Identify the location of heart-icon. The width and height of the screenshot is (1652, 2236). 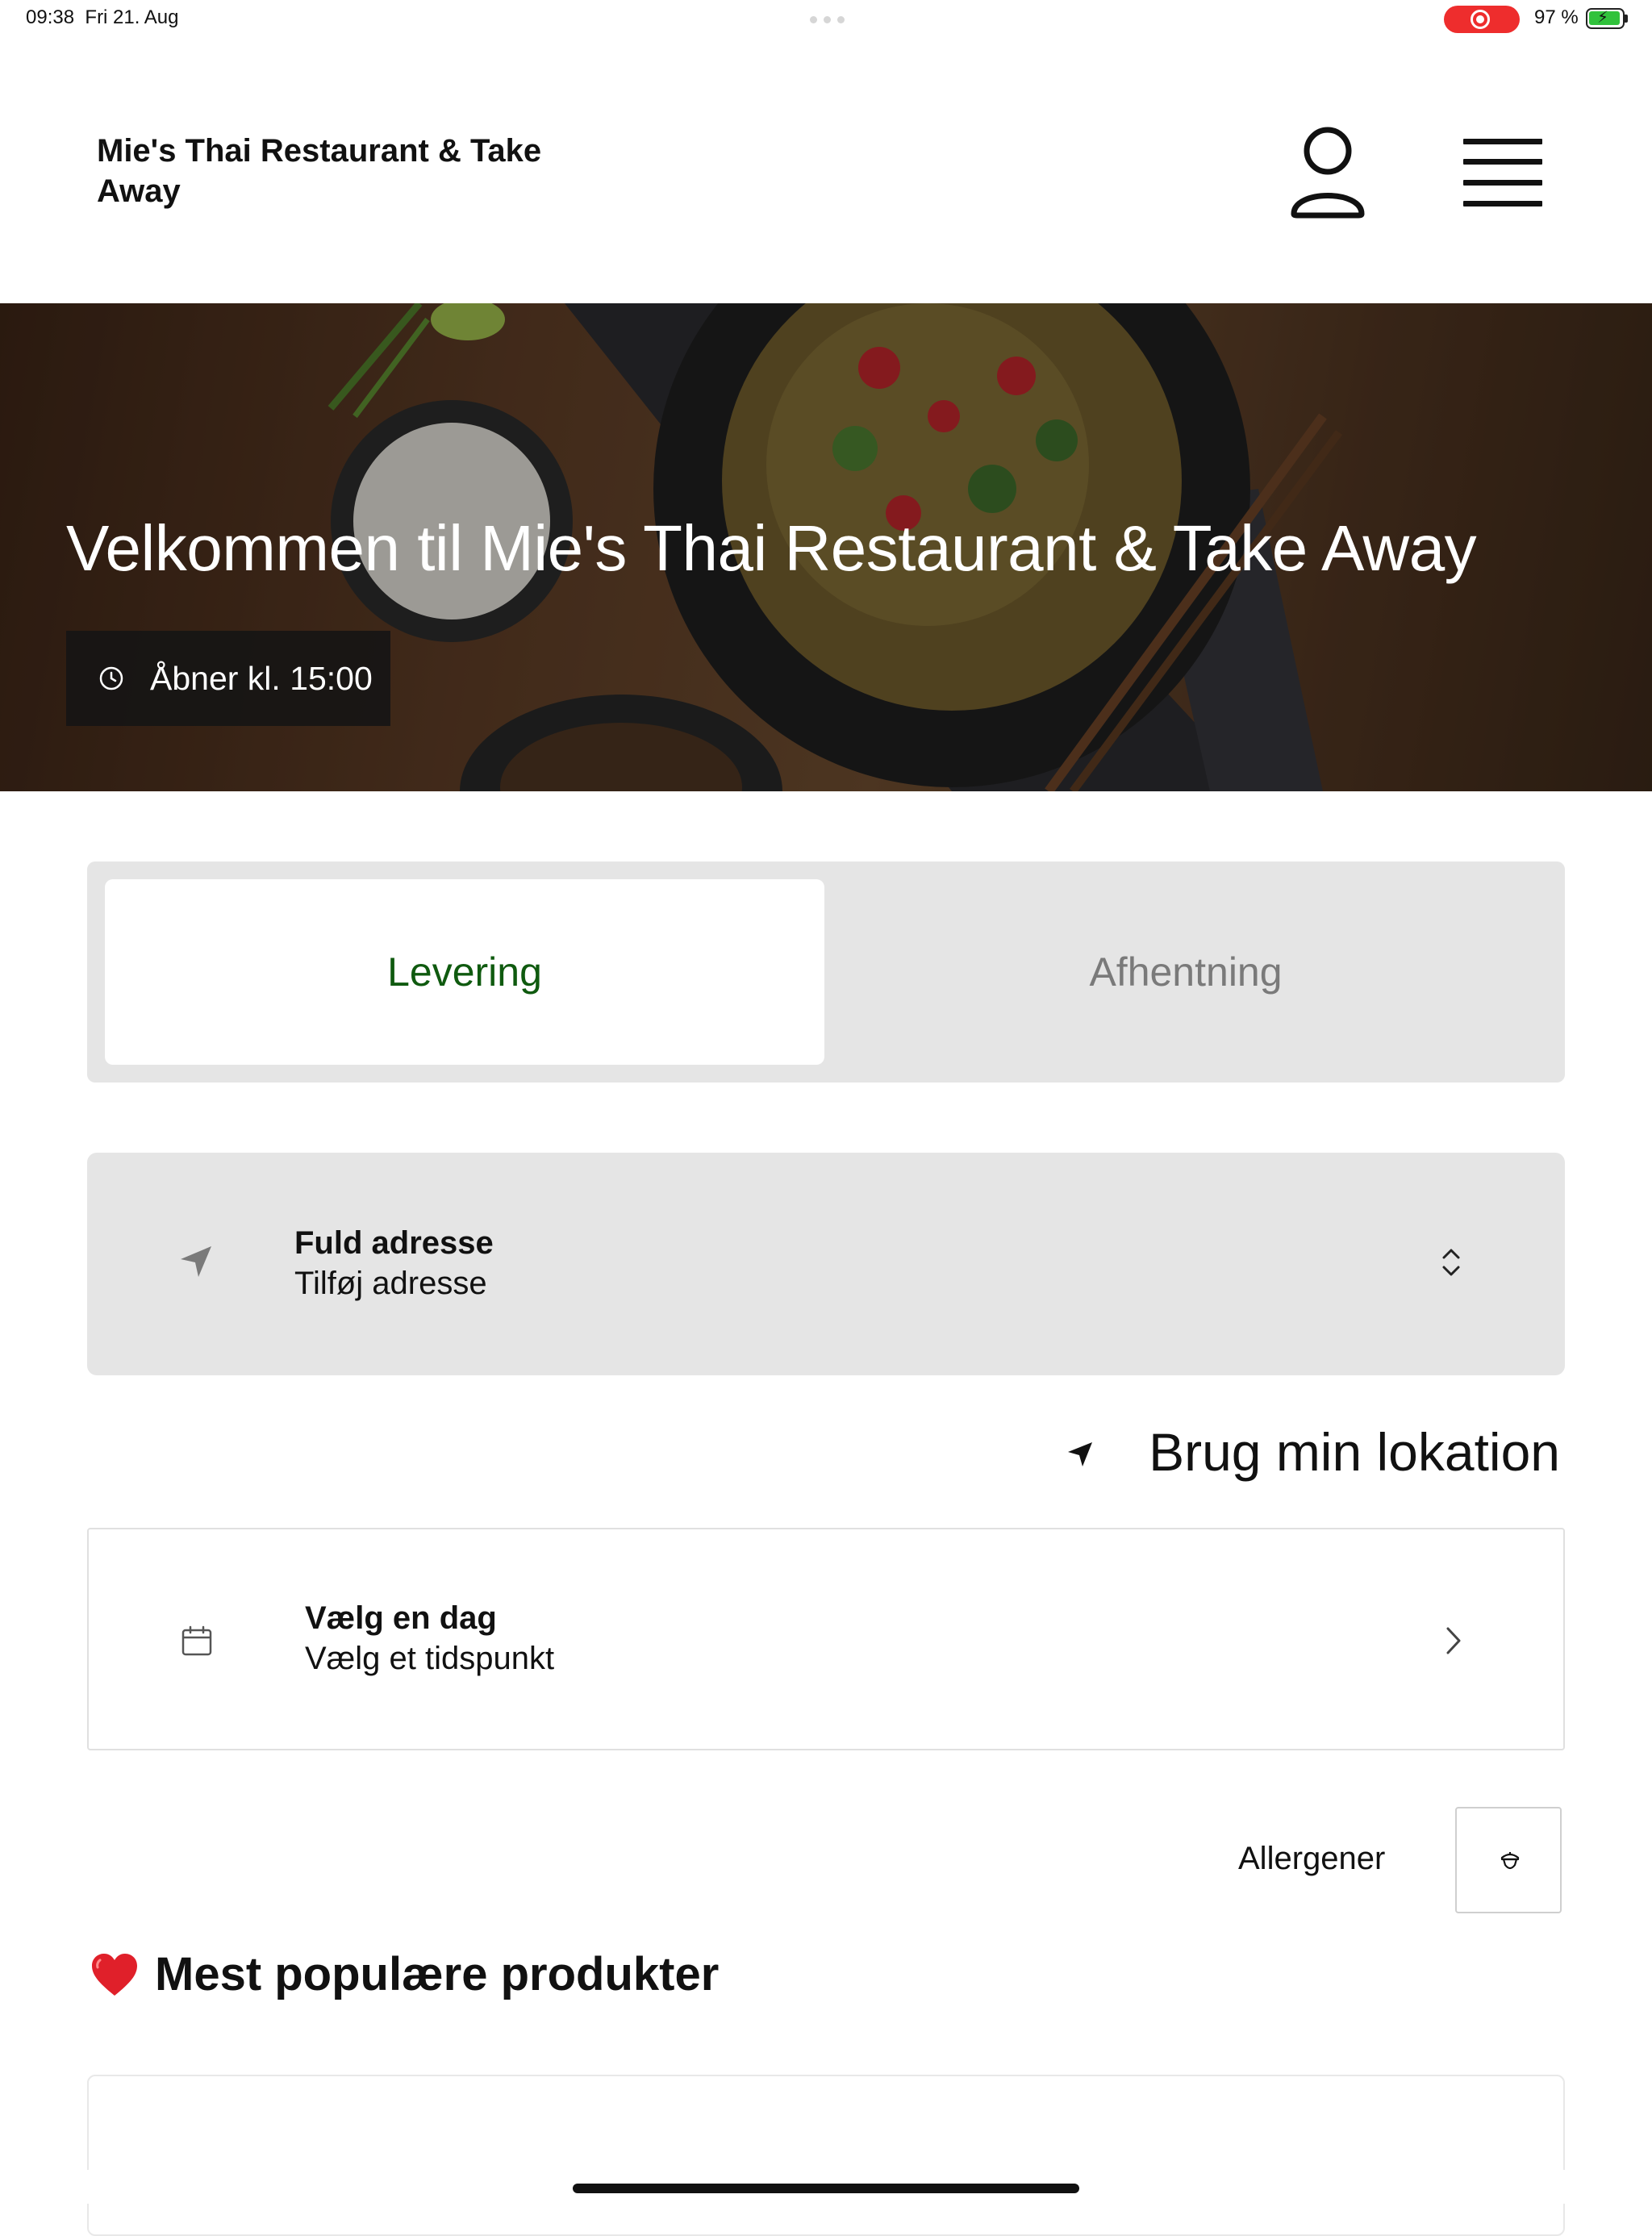
(114, 1974).